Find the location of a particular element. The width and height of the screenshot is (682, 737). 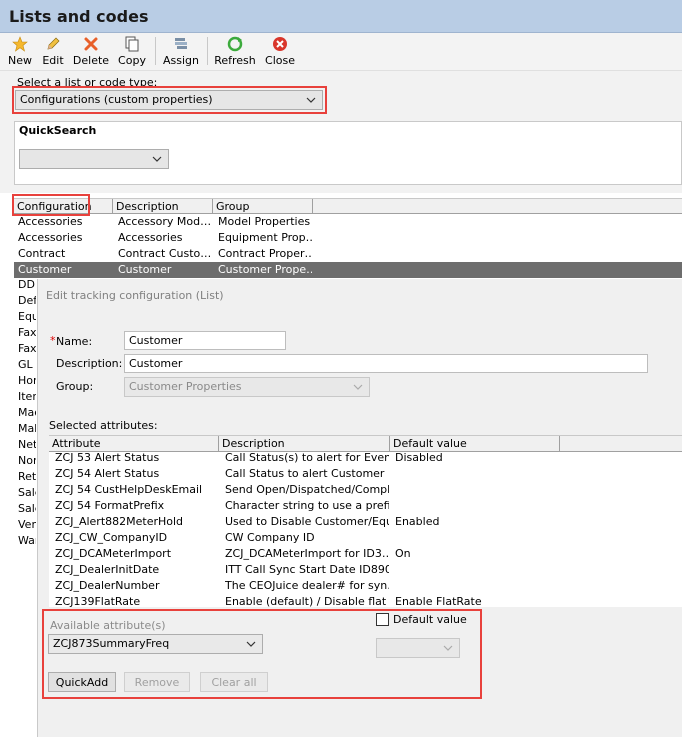

group-value: Customer Properties is located at coordinates (185, 386).